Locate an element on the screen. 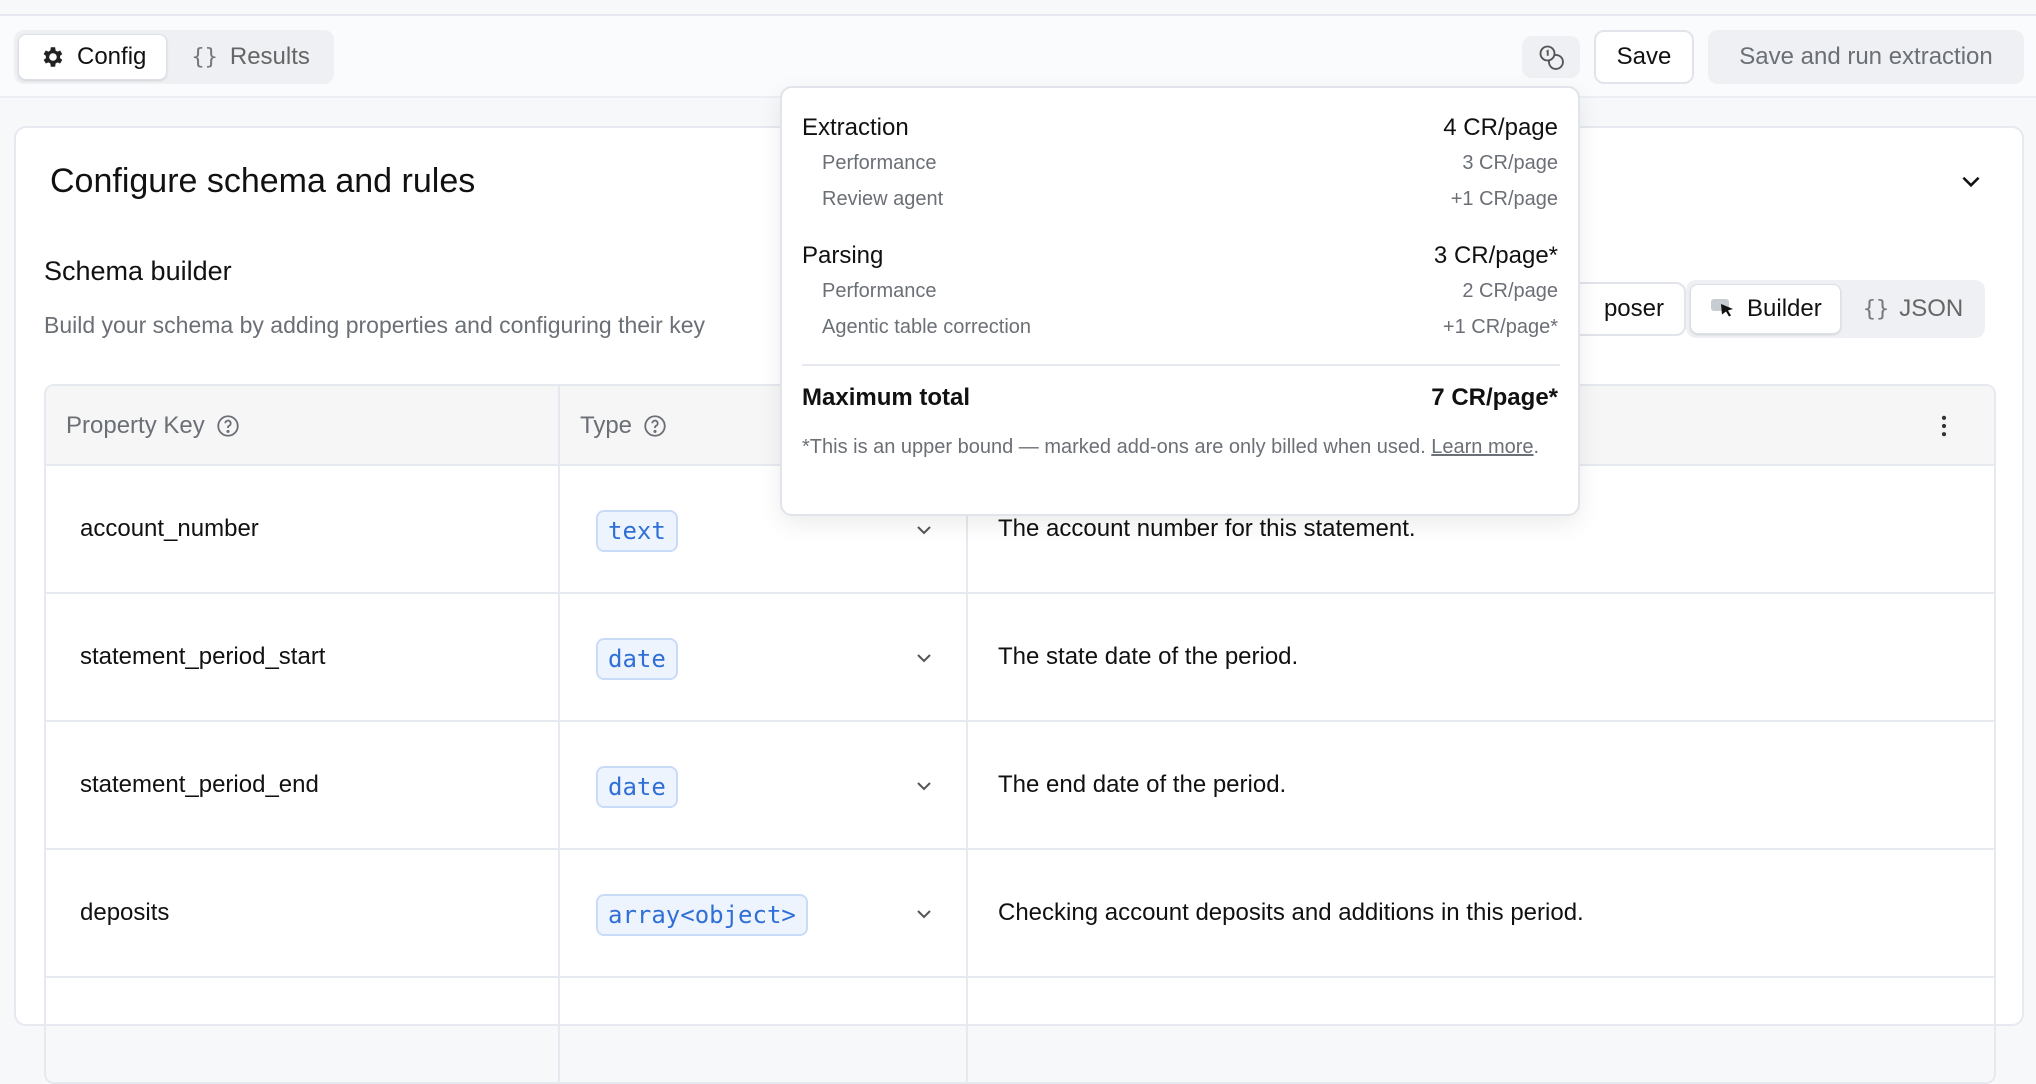 Image resolution: width=2036 pixels, height=1084 pixels. column-header-key: Property Key is located at coordinates (153, 426).